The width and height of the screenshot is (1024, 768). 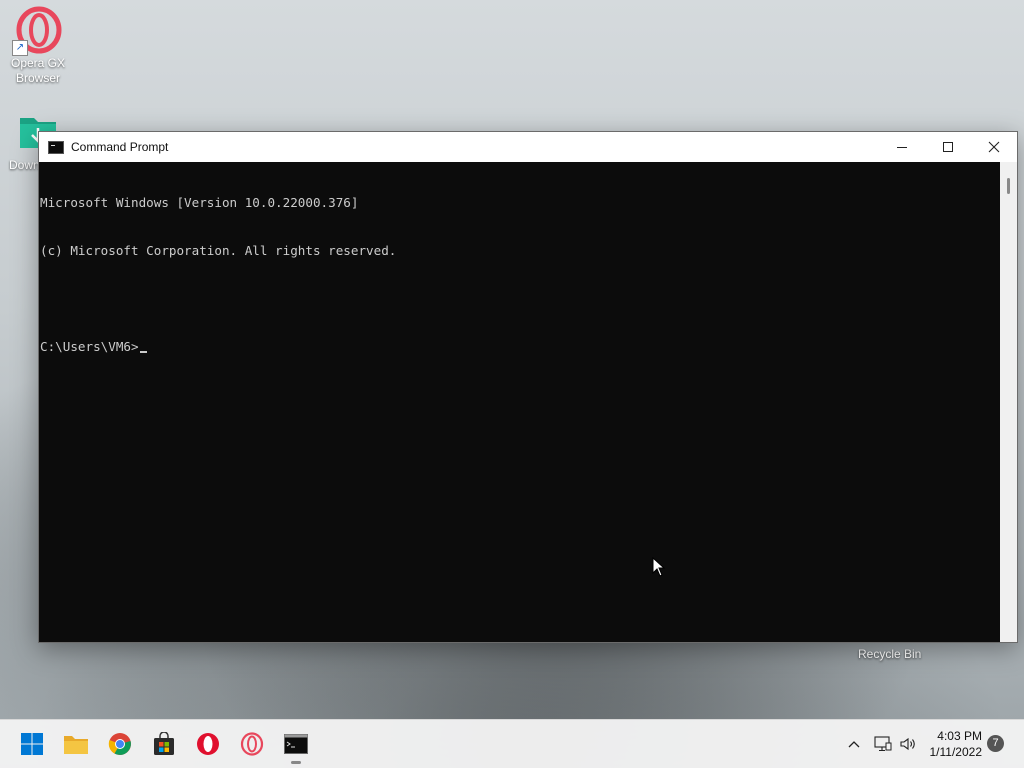 I want to click on window-titlebar: Command Prompt, so click(x=528, y=147).